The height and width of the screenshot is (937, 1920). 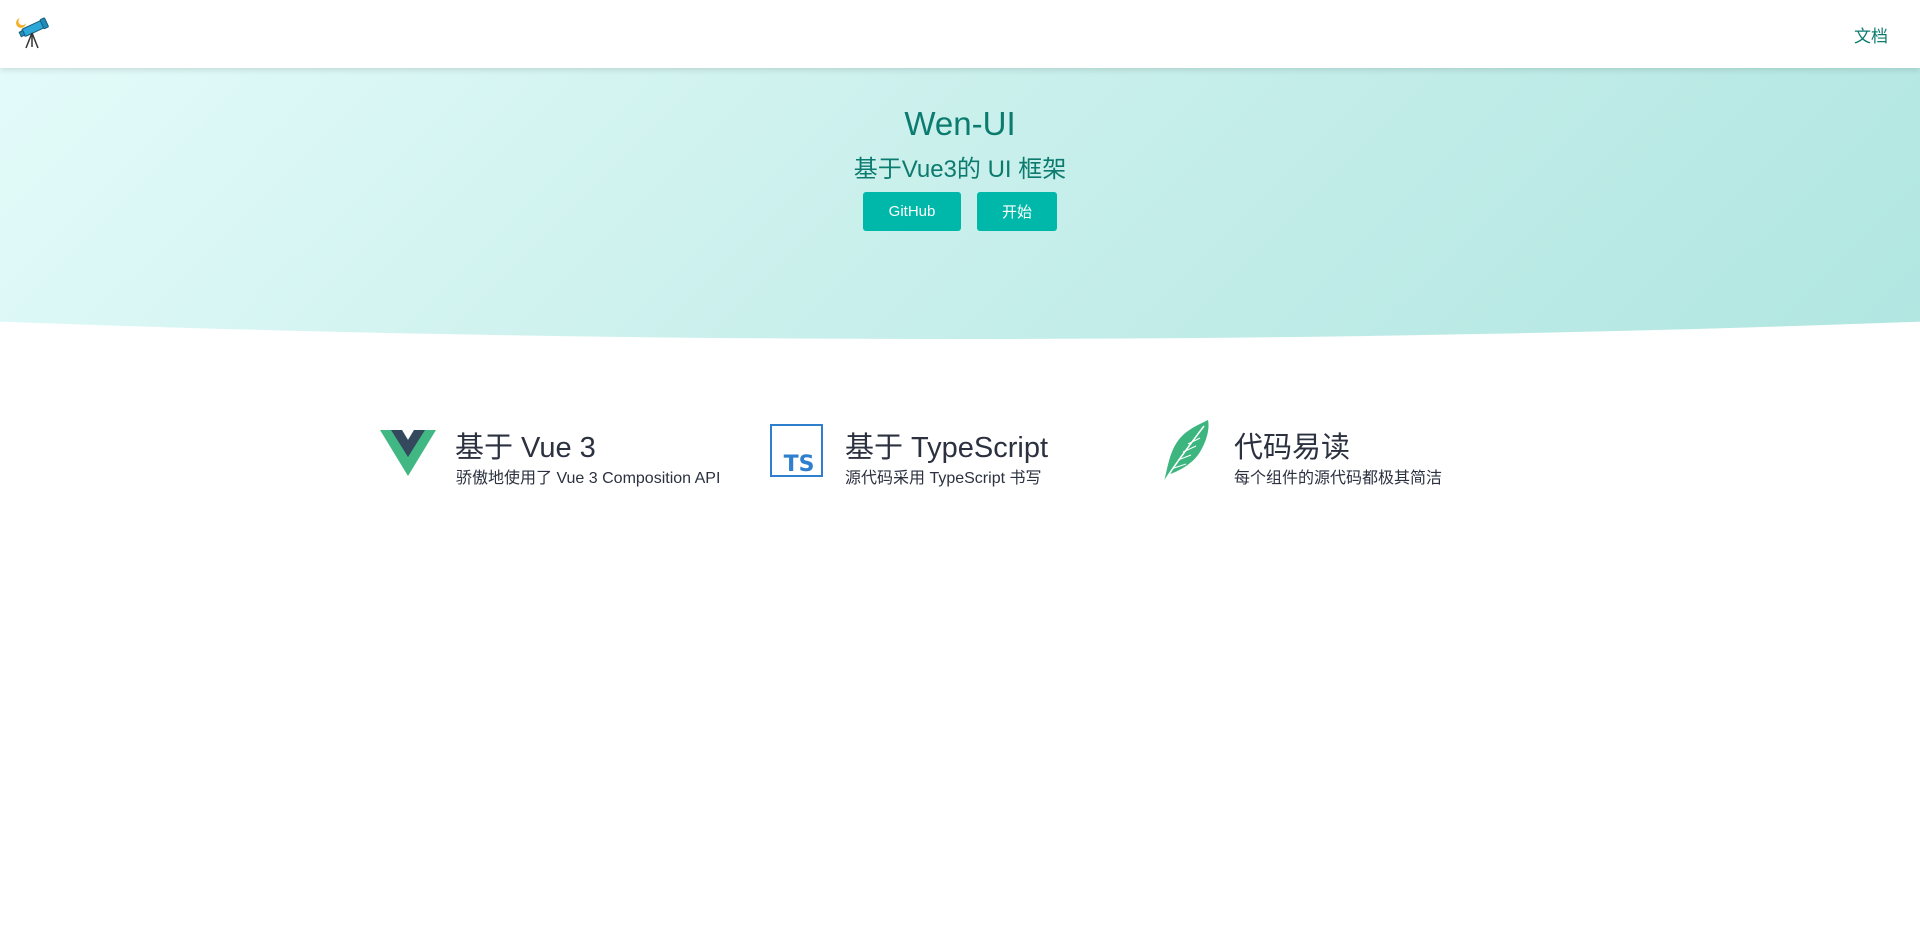 I want to click on hero-title: Wen-UI, so click(x=960, y=123).